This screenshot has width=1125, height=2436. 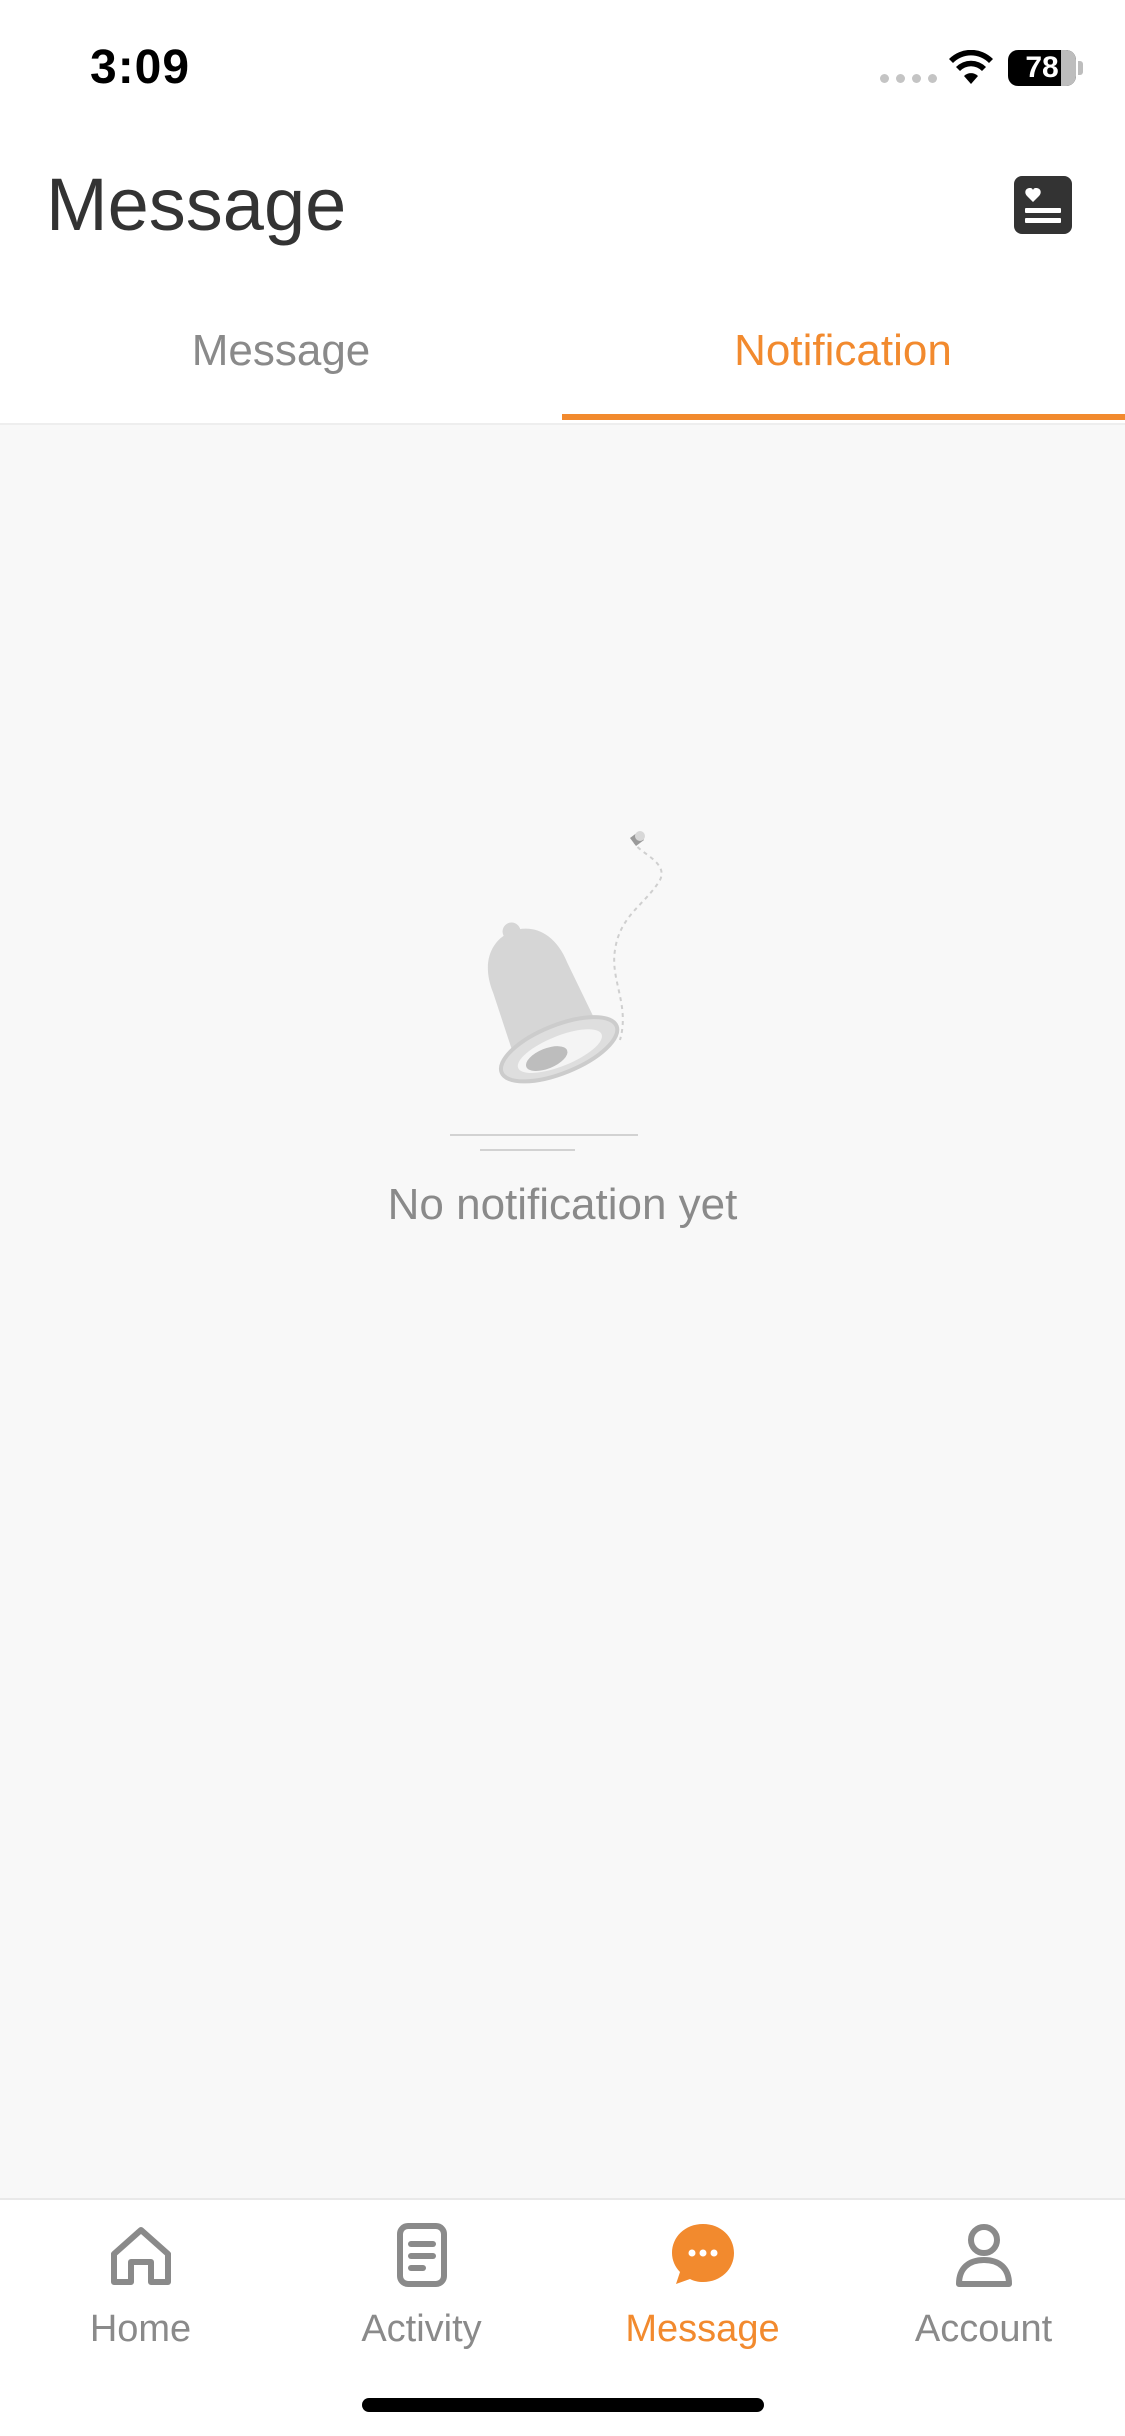 What do you see at coordinates (562, 1204) in the screenshot?
I see `empty-state-message: No notification yet` at bounding box center [562, 1204].